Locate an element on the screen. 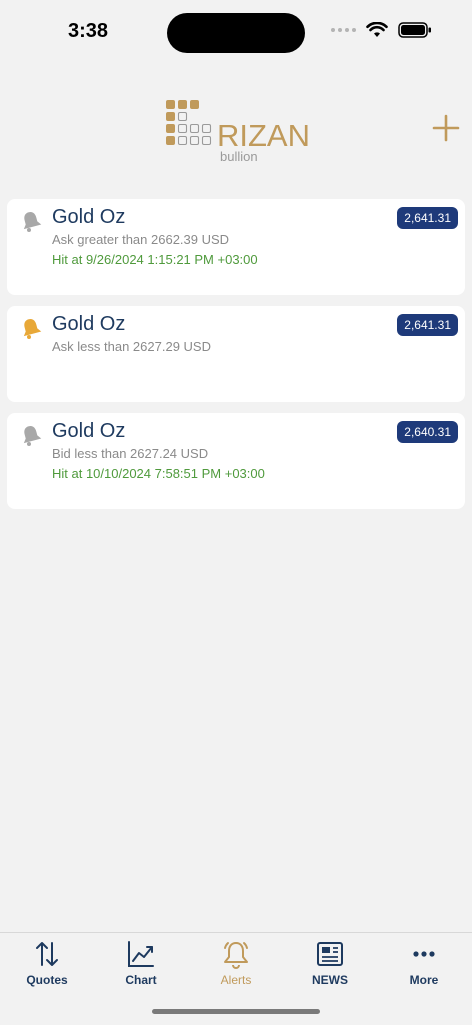 This screenshot has height=1025, width=472. alert-hit-time: Hit at 10/10/2024 7:58:51 PM +03:00 is located at coordinates (158, 473).